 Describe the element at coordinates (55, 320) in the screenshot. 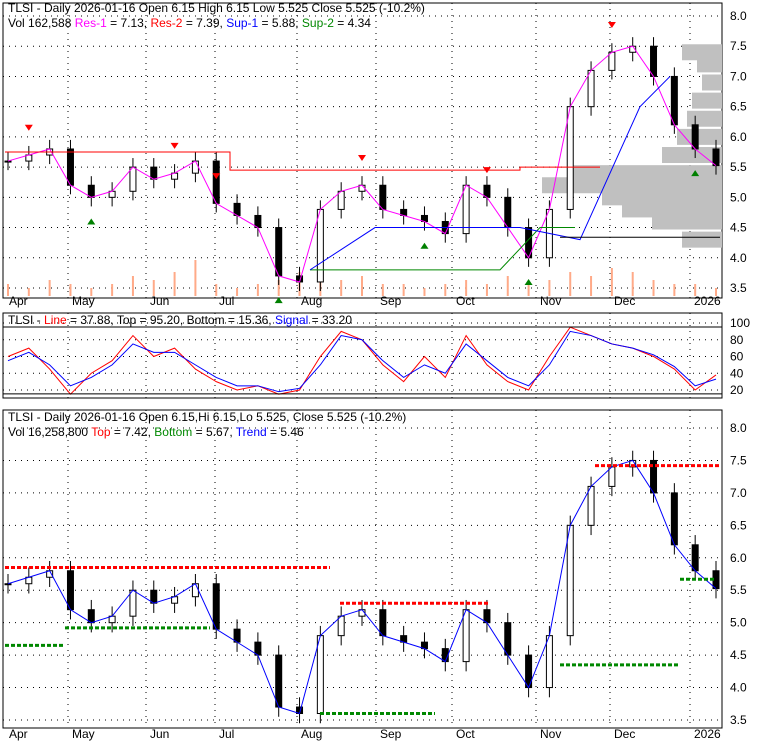

I see `line-label: Line` at that location.